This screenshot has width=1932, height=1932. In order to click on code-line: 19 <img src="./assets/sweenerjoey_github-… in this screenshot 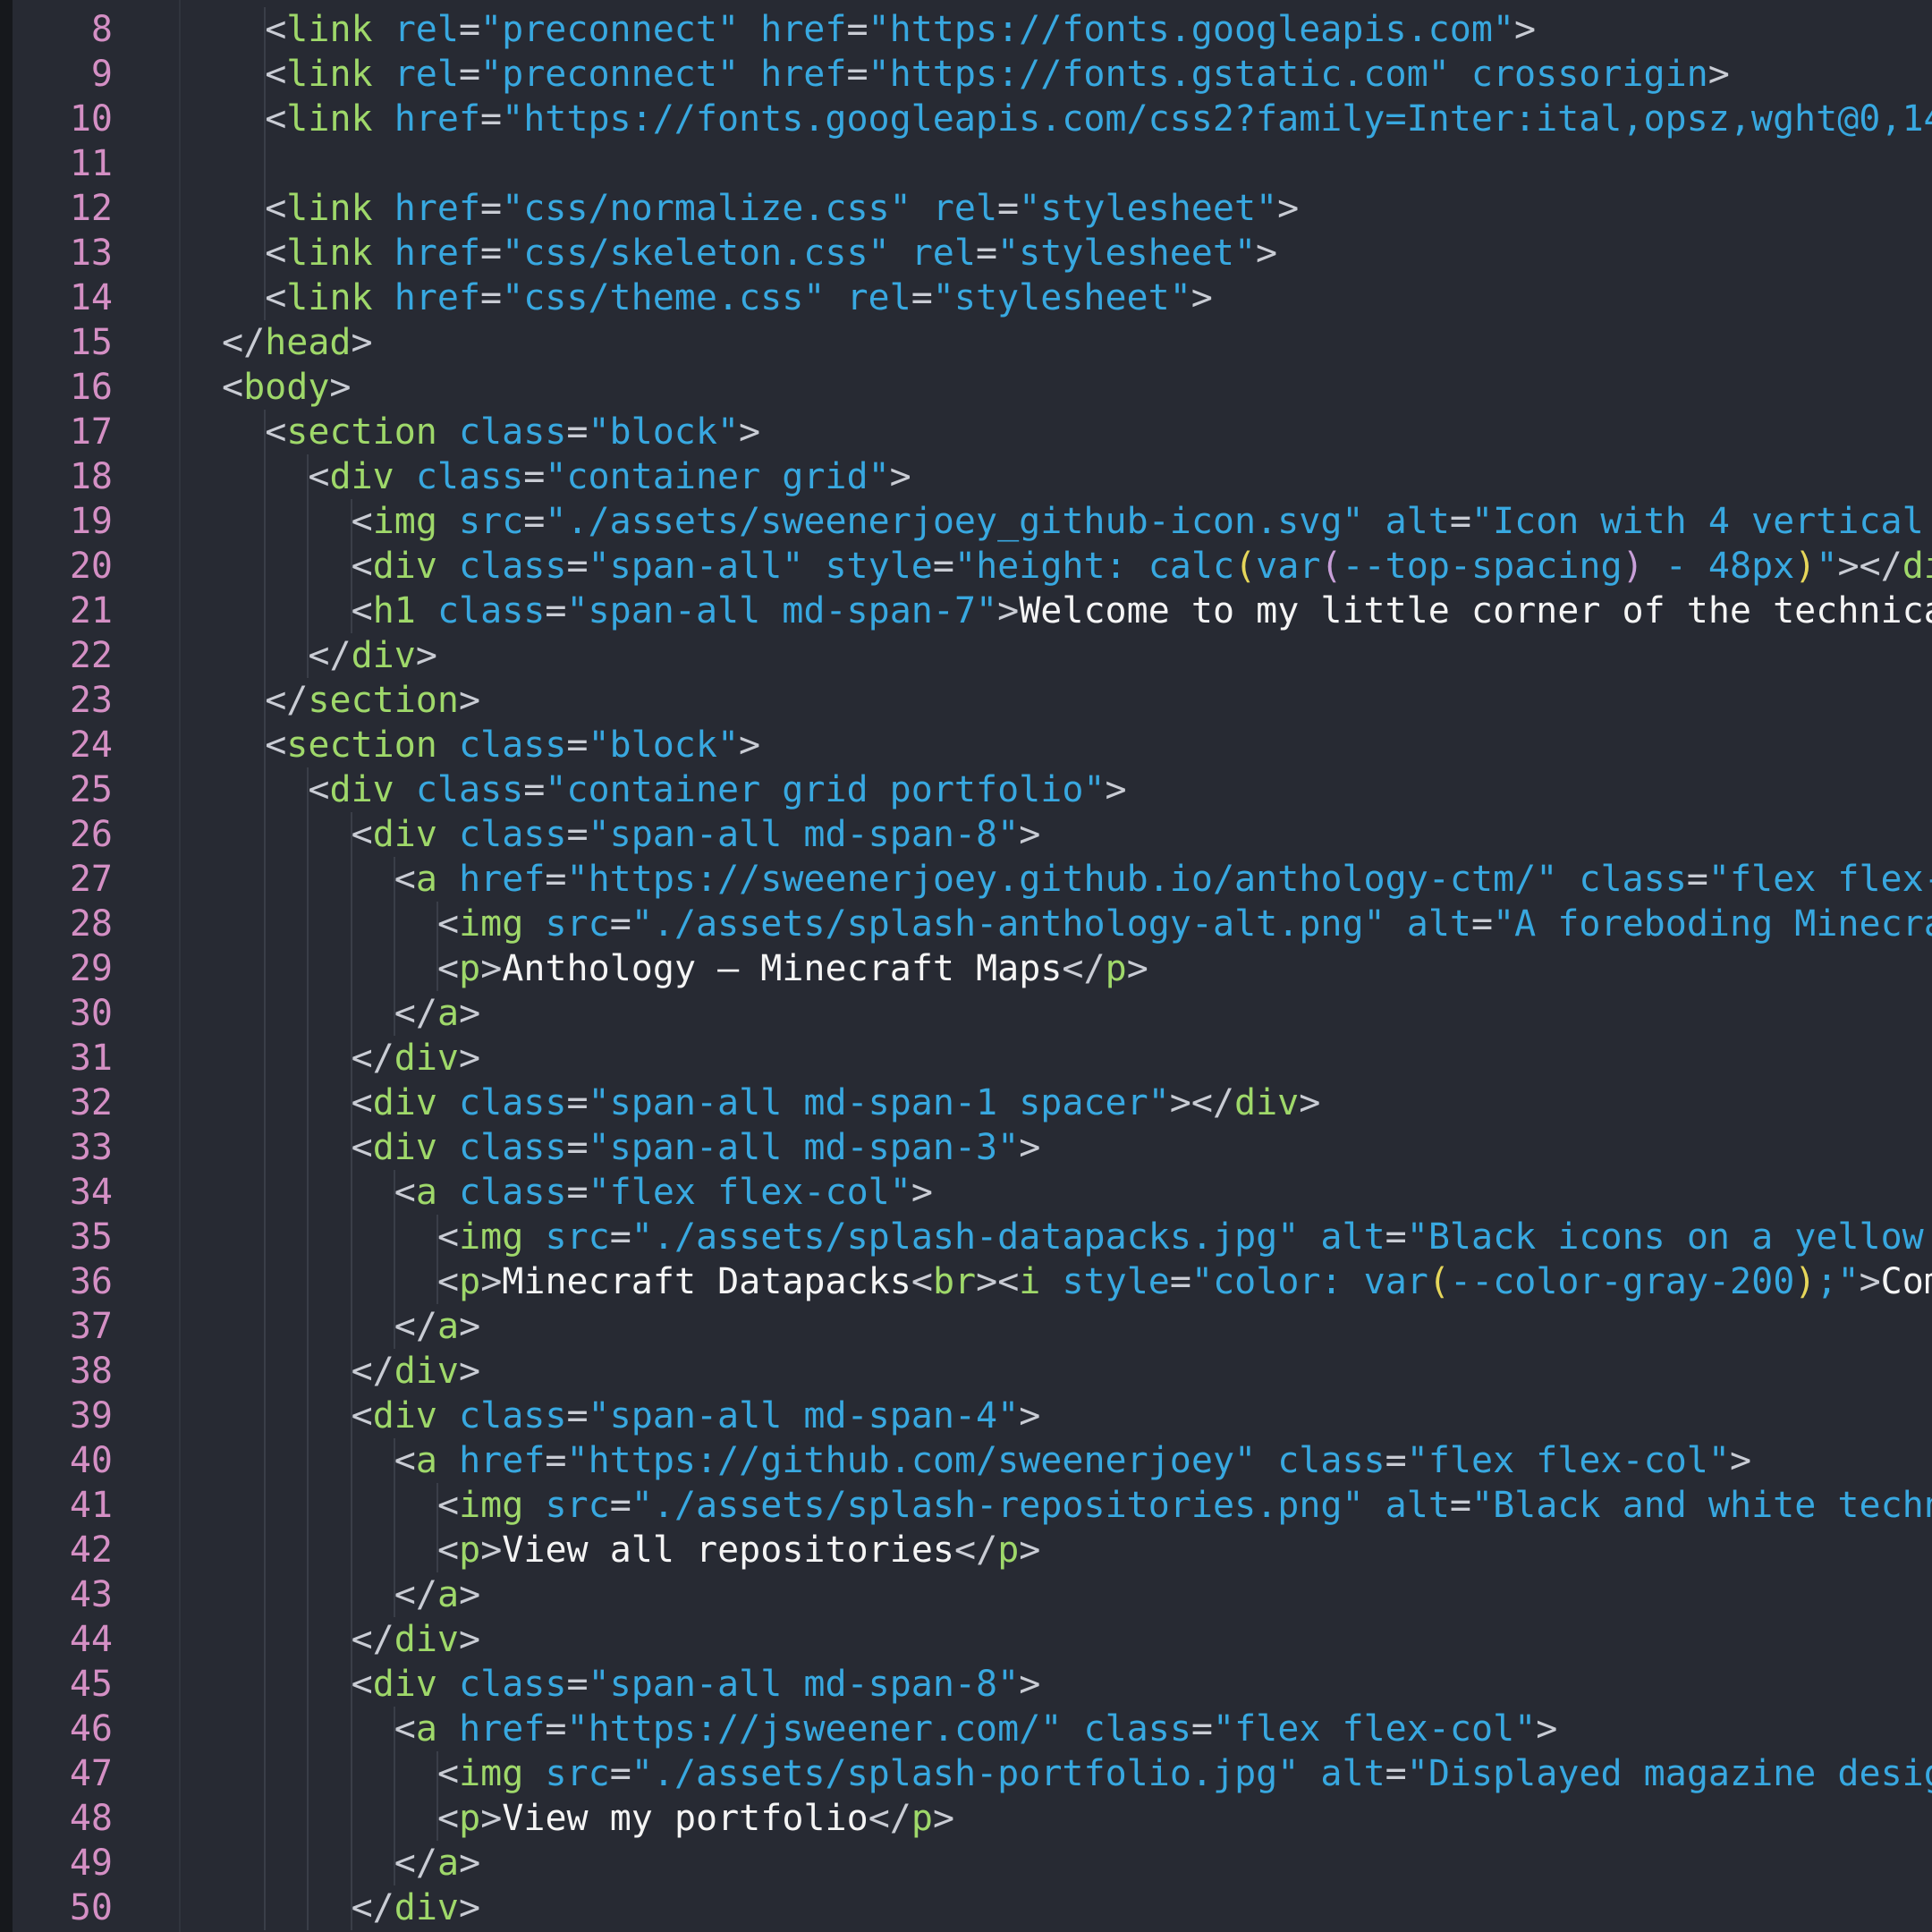, I will do `click(966, 521)`.